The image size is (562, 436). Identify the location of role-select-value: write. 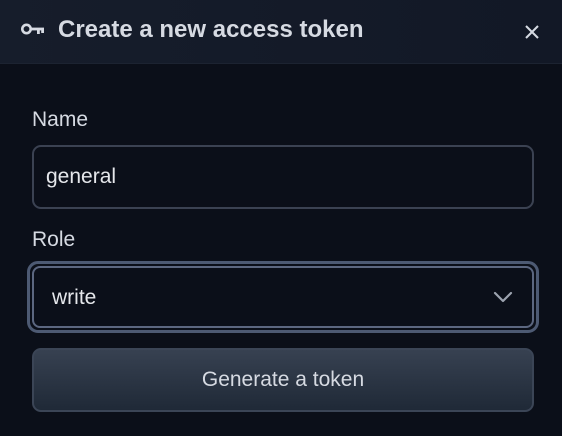
(74, 297).